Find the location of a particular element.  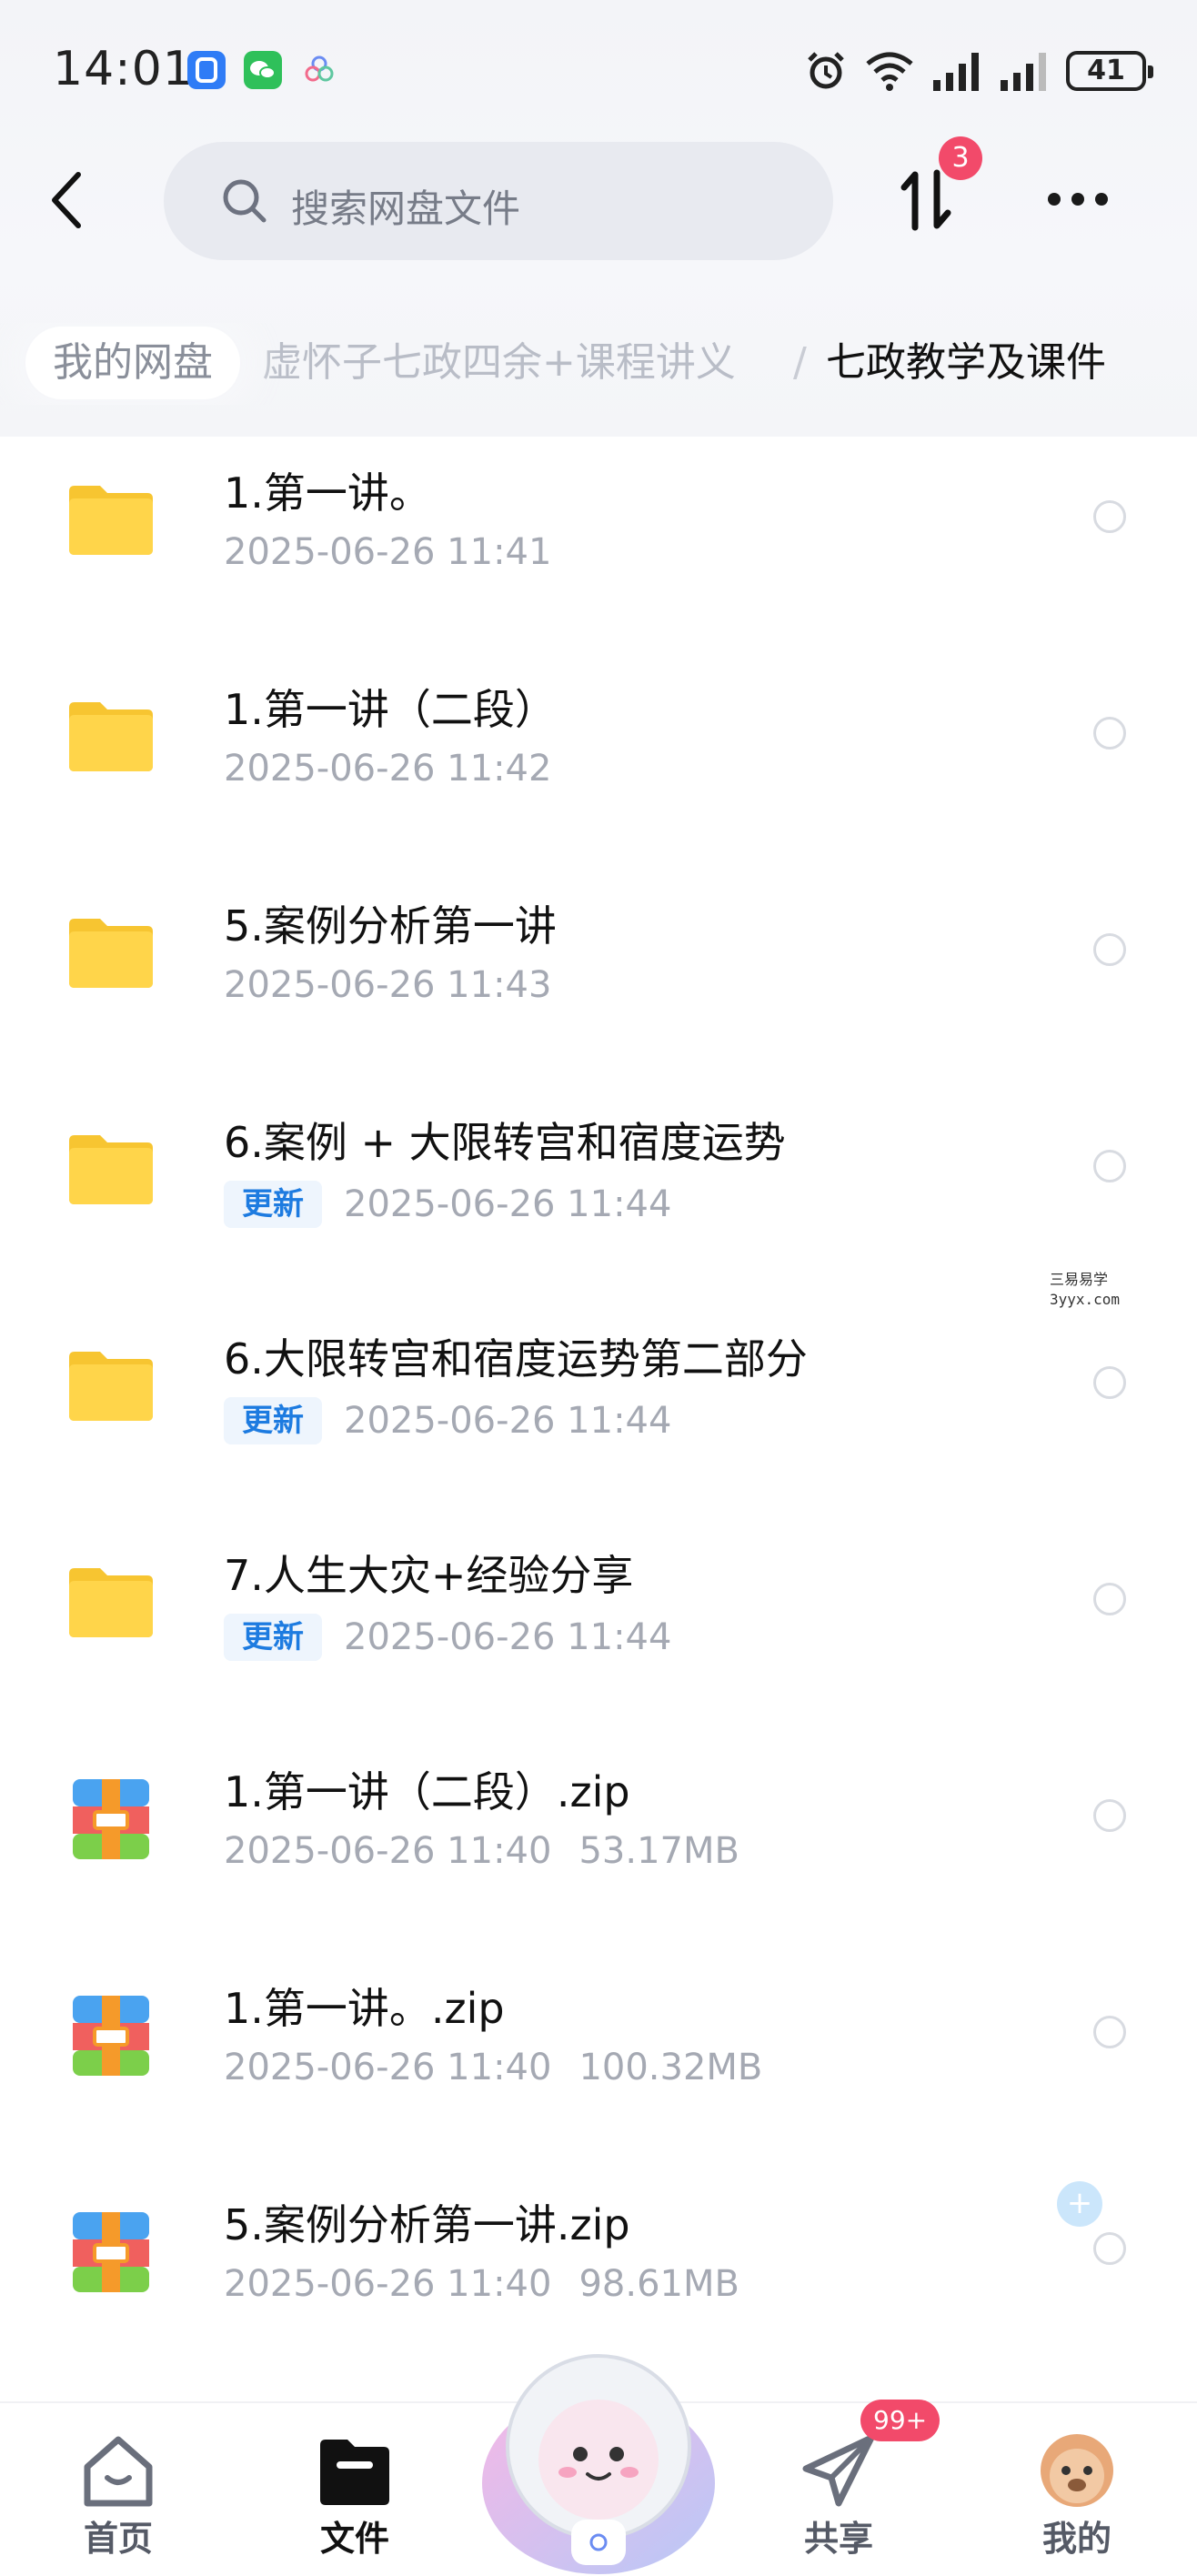

share-count-badge: 99+ is located at coordinates (900, 2420).